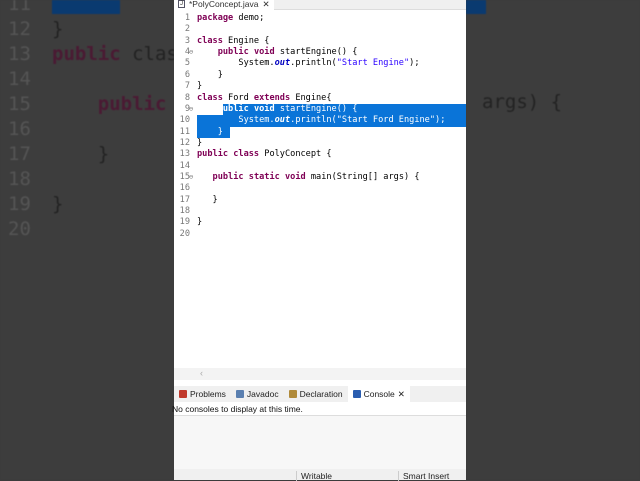  I want to click on code-line: 9 ⊖ public void startEngine() {, so click(320, 109).